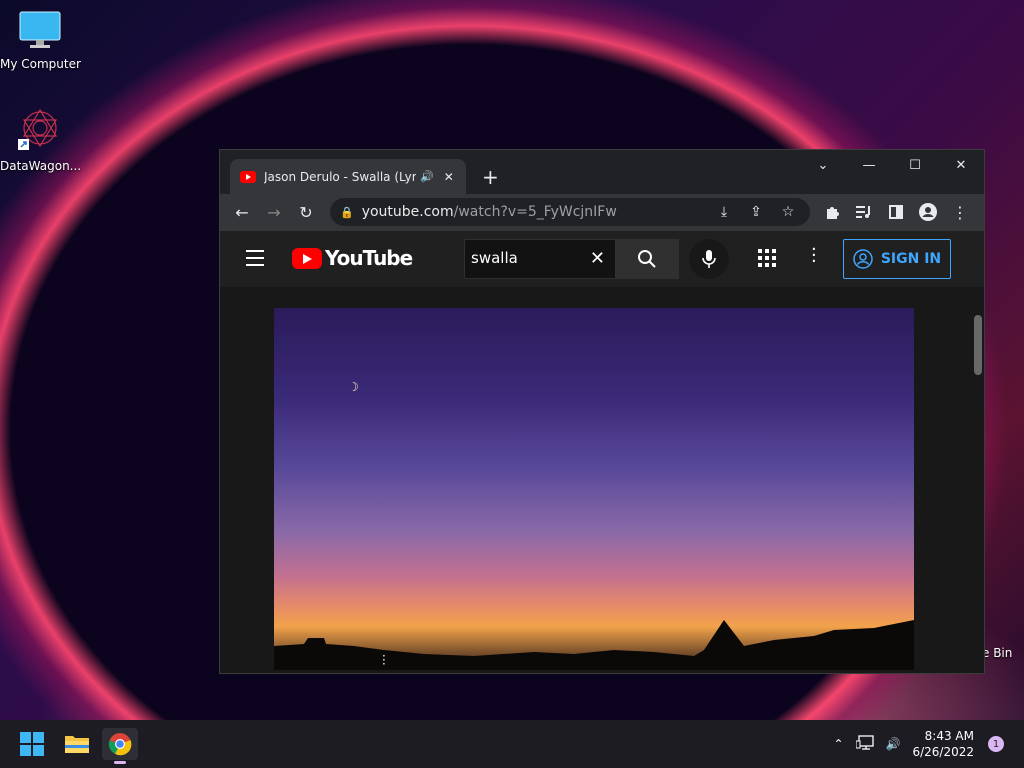  I want to click on maximize-button: ☐, so click(915, 165).